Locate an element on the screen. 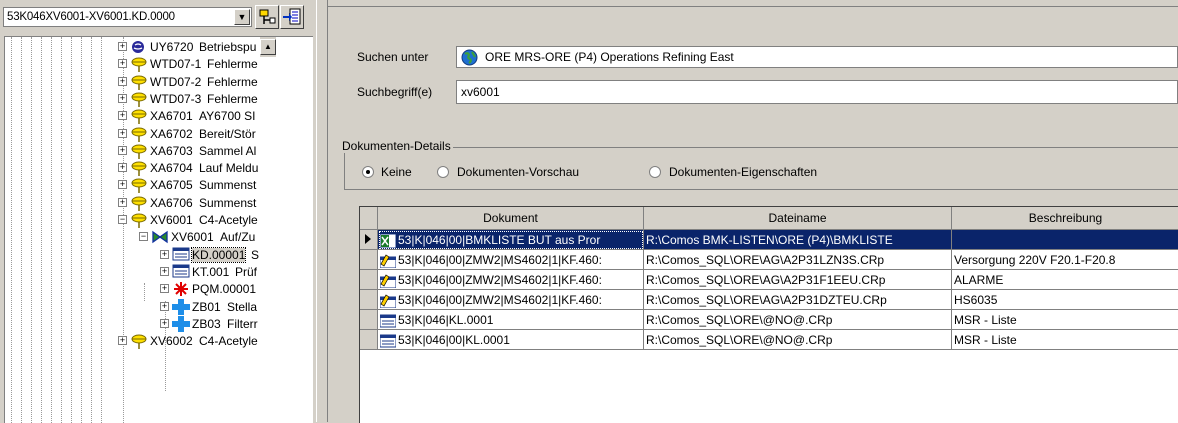 The height and width of the screenshot is (423, 1178). tree-item-label: Stella is located at coordinates (242, 306).